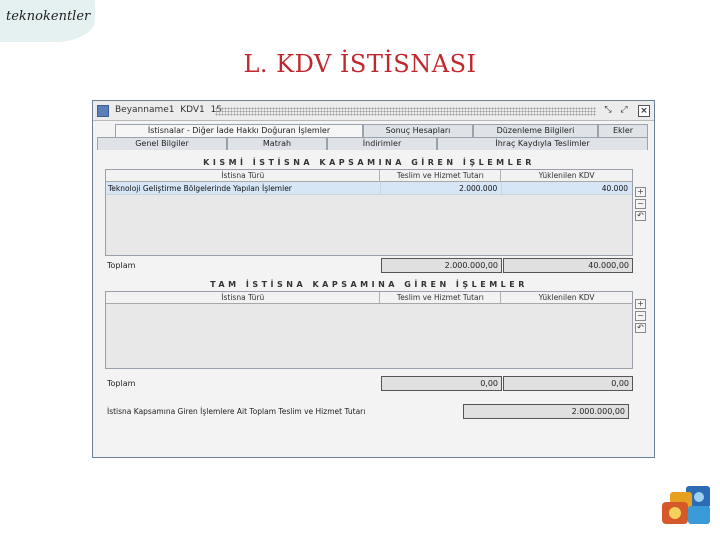  I want to click on corner-tag: teknokentler, so click(47, 21).